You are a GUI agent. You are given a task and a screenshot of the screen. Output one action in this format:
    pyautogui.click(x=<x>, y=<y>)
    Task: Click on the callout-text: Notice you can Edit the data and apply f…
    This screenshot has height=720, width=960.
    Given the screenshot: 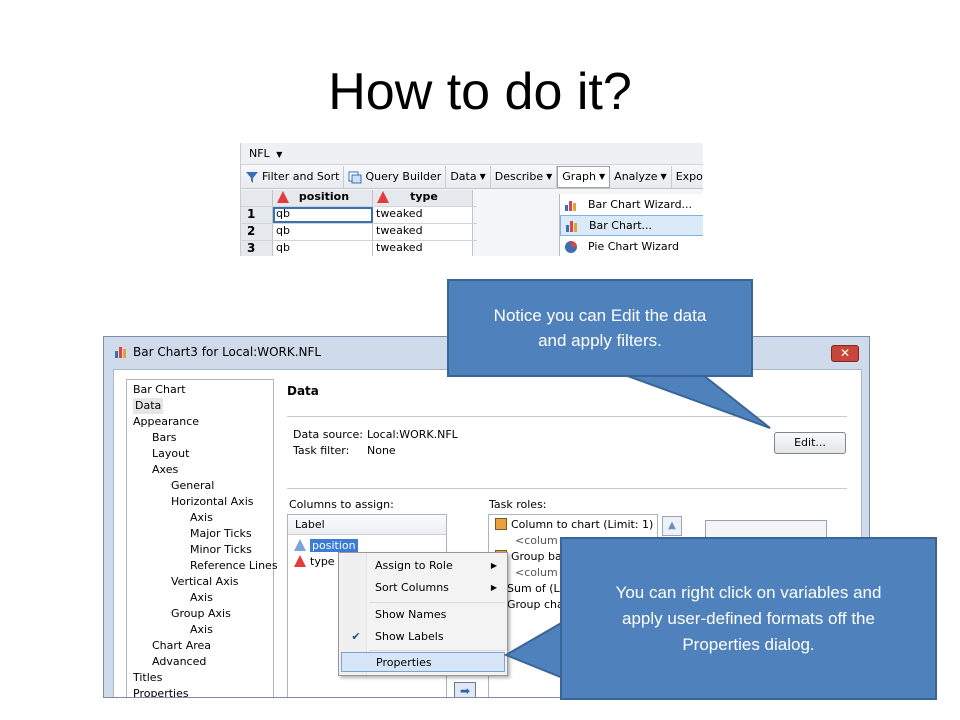 What is the action you would take?
    pyautogui.click(x=600, y=328)
    